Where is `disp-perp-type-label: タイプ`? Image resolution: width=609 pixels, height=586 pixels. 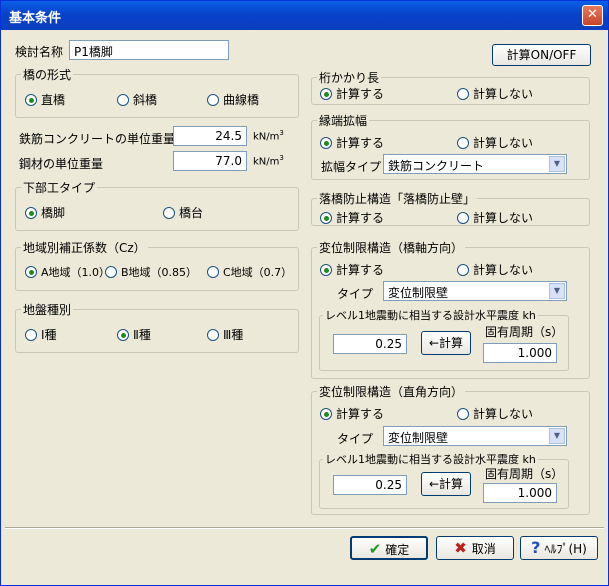 disp-perp-type-label: タイプ is located at coordinates (355, 439).